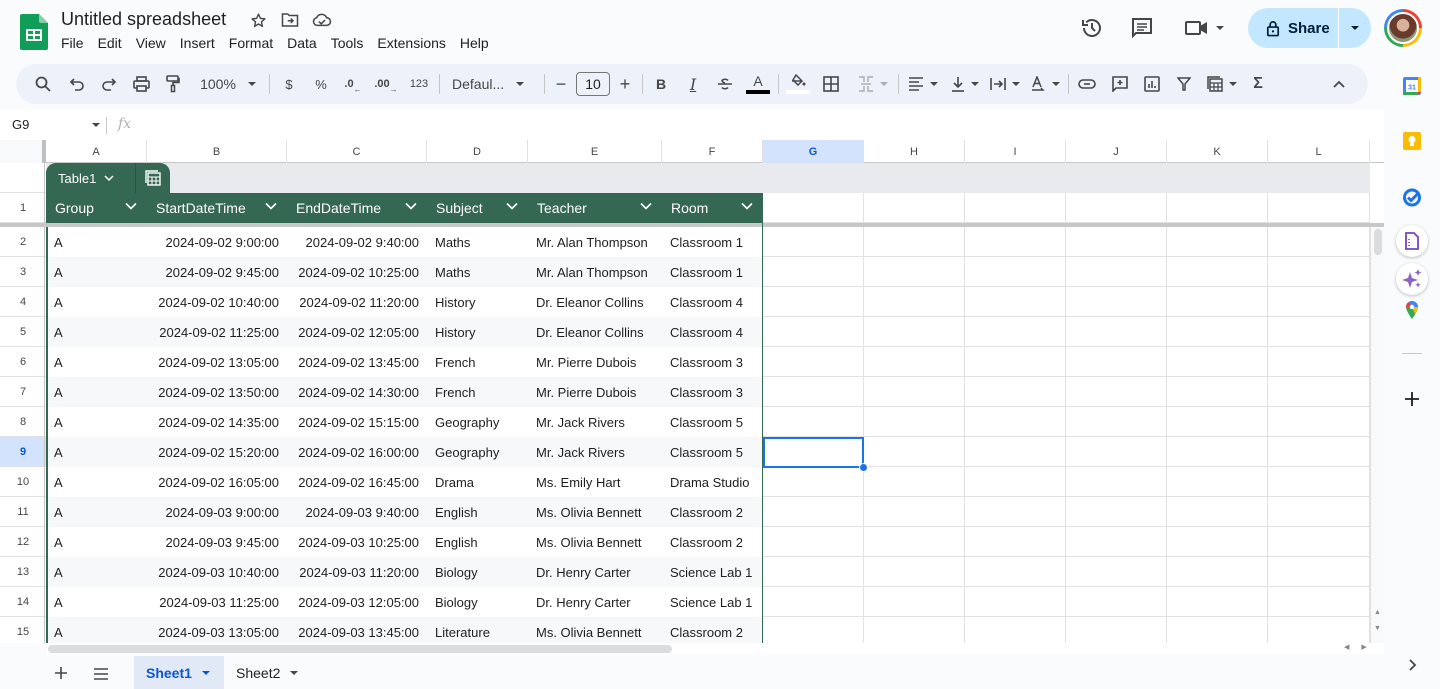 The width and height of the screenshot is (1440, 689). I want to click on search-menus-button, so click(43, 84).